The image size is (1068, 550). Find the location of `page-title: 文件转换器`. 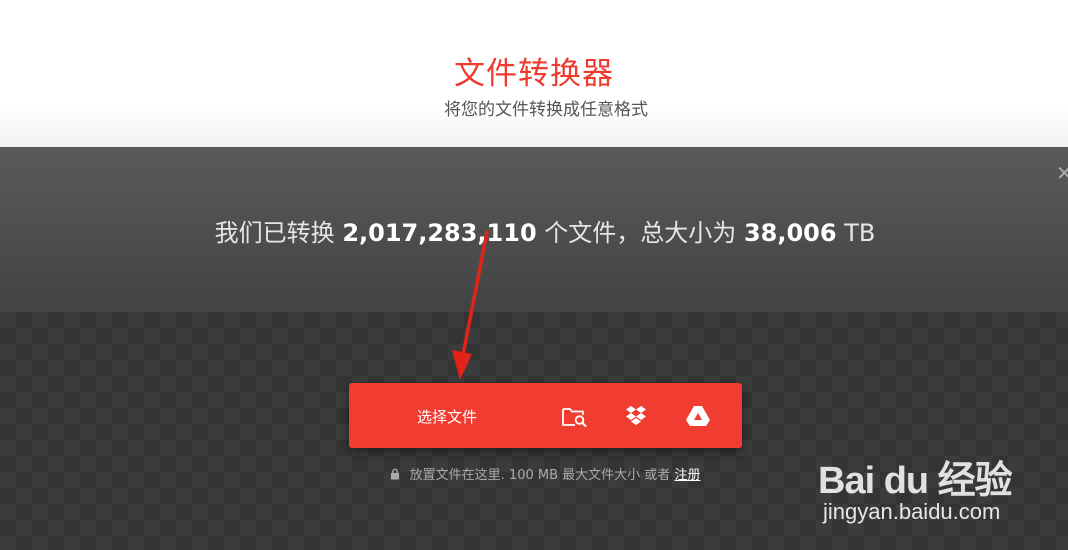

page-title: 文件转换器 is located at coordinates (534, 74).